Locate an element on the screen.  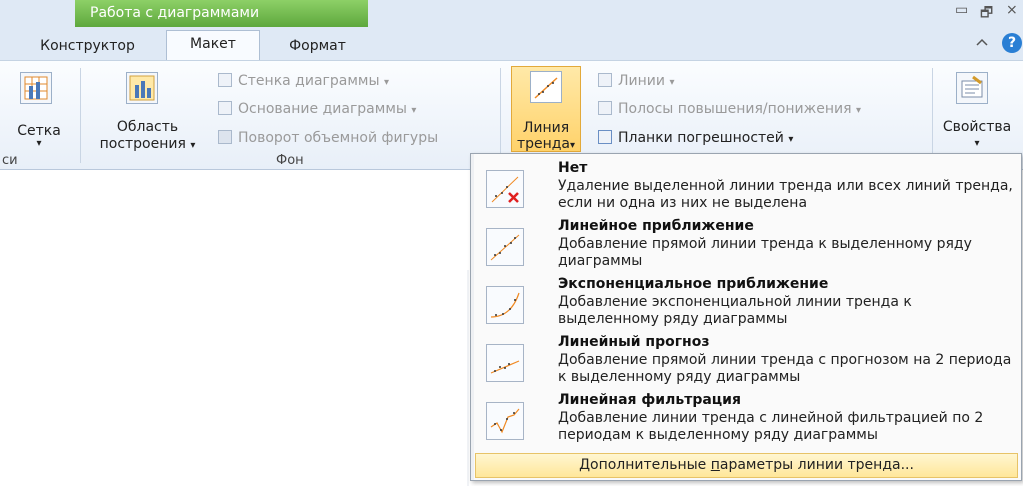
3d-rotation-icon is located at coordinates (225, 137).